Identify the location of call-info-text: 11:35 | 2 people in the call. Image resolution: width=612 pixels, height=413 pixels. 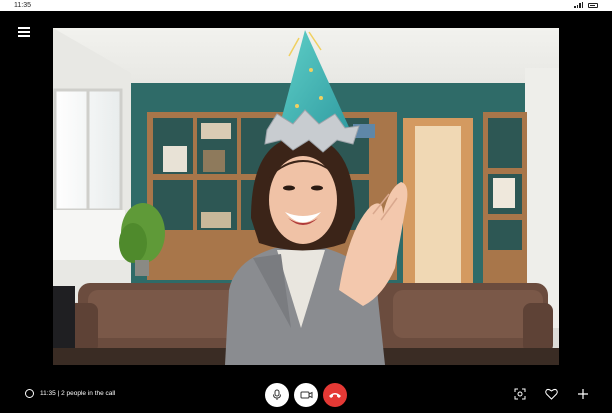
(78, 393).